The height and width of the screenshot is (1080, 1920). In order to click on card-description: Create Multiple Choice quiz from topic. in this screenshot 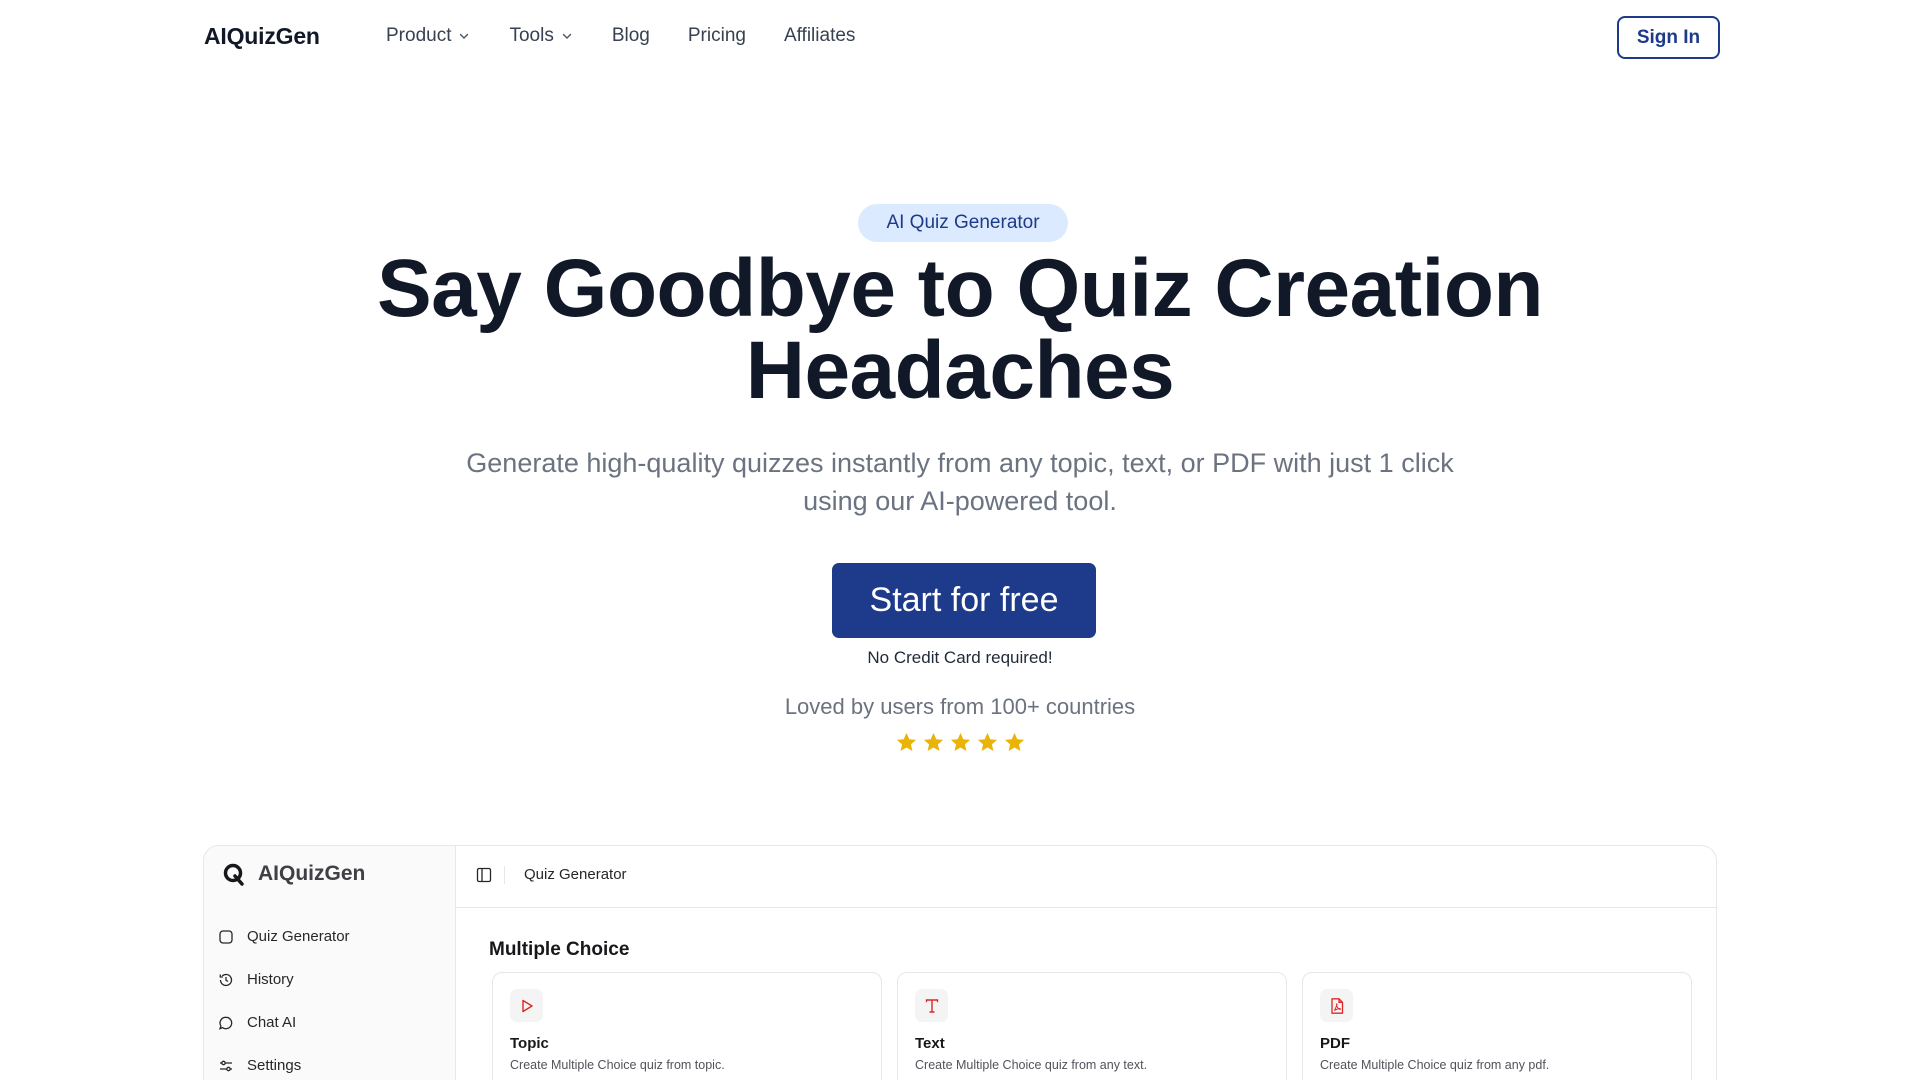, I will do `click(617, 1065)`.